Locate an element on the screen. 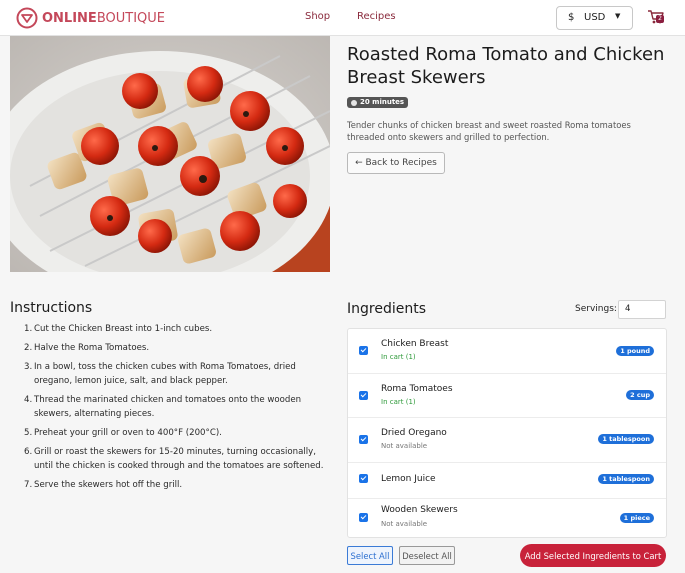  instruction-step: 2. Halve the Roma Tomatoes. is located at coordinates (87, 348).